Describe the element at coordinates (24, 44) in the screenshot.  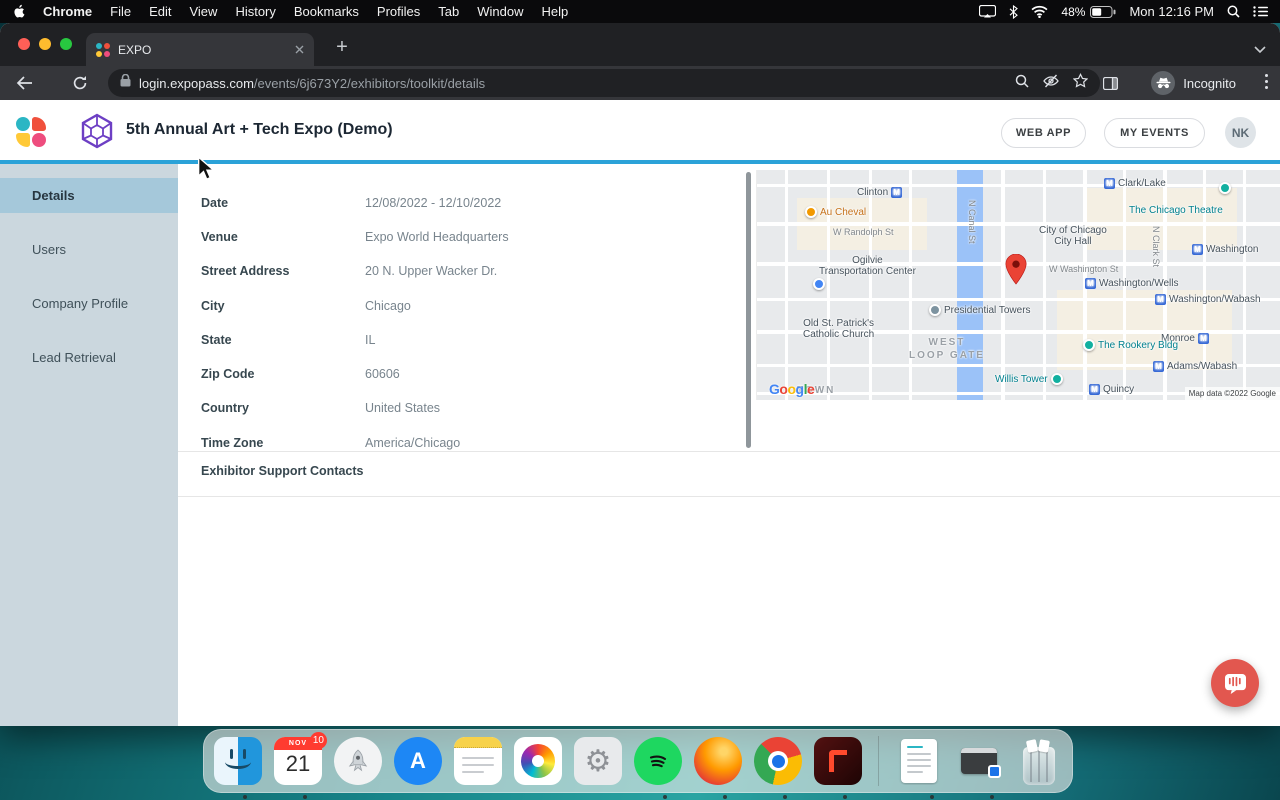
I see `window-close-button` at that location.